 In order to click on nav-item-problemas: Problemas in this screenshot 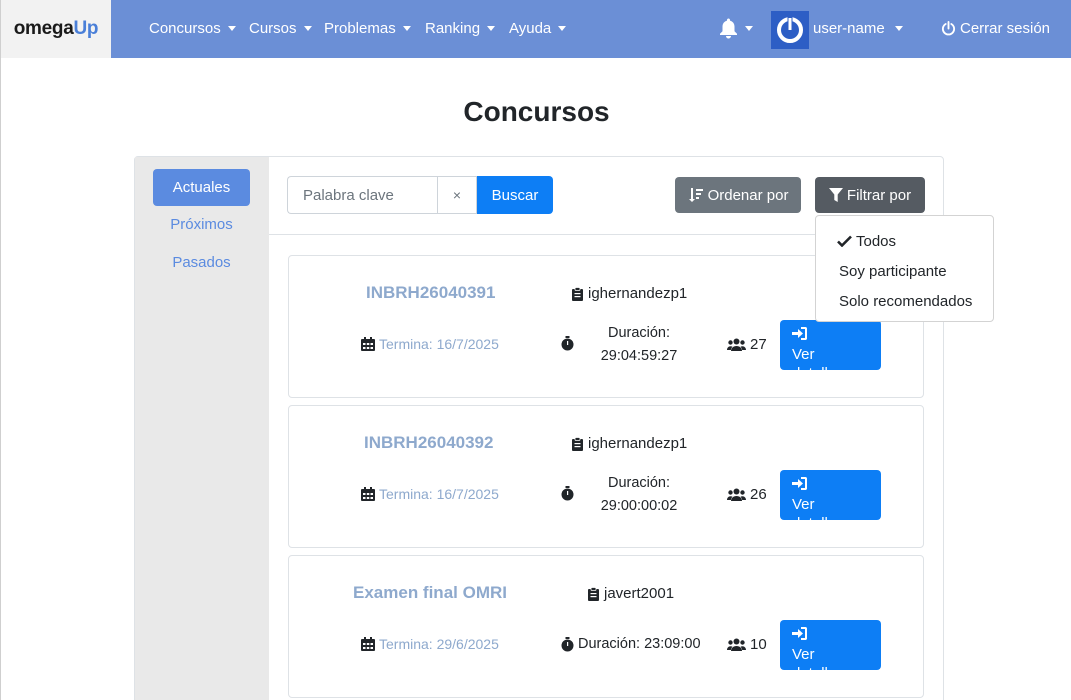, I will do `click(367, 28)`.